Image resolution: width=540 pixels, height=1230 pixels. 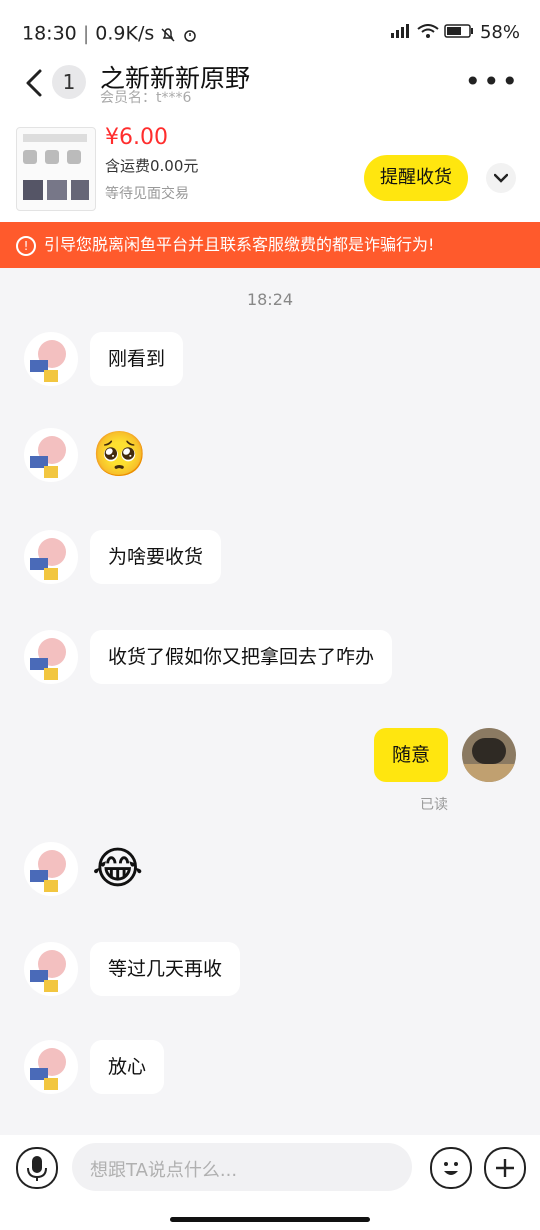 I want to click on shipping-note: 含运费0.00元, so click(x=152, y=166).